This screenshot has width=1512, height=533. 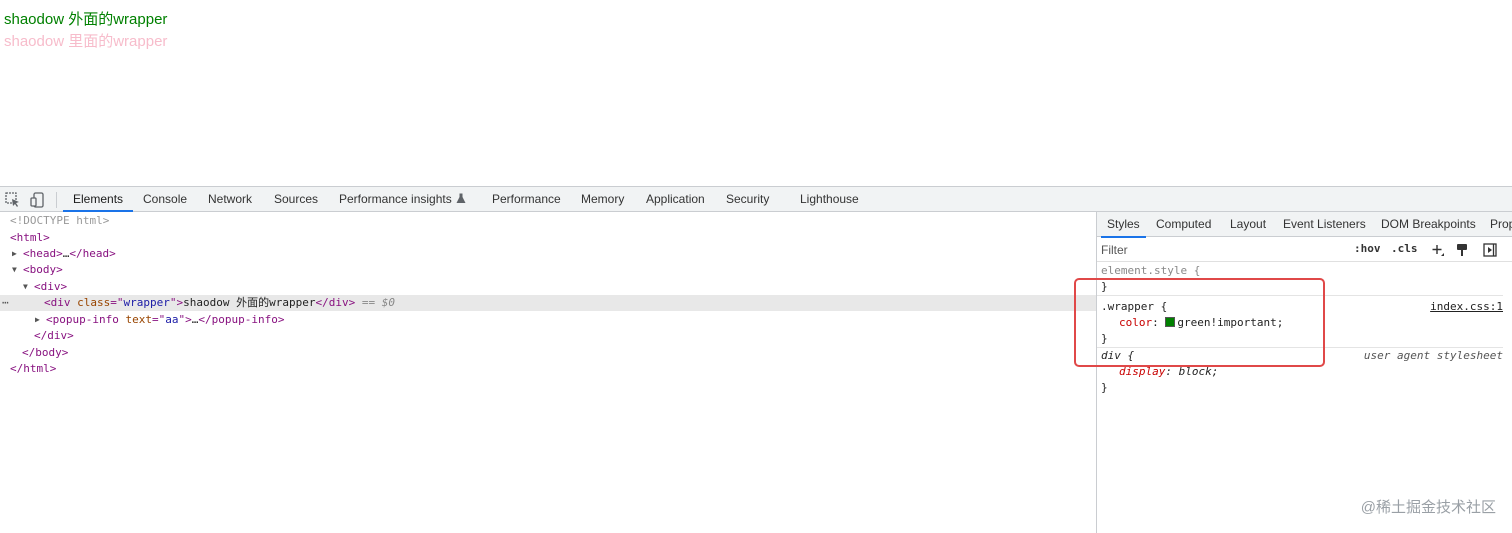 I want to click on dom-node-body-close: </body>, so click(x=548, y=353).